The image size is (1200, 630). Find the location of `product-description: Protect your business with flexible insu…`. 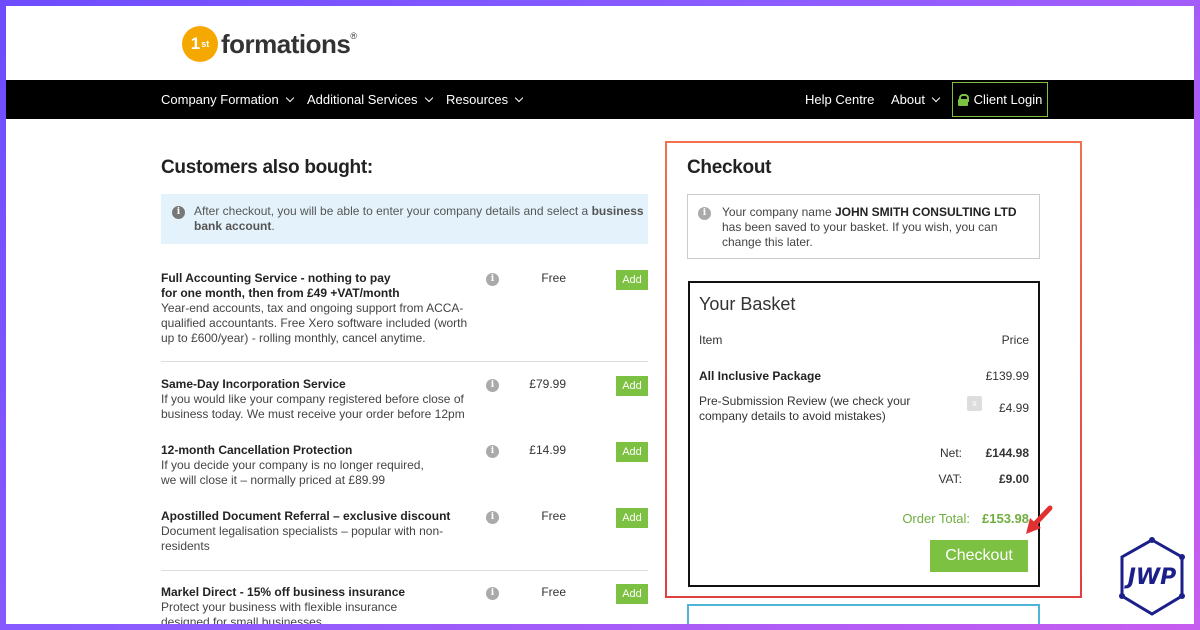

product-description: Protect your business with flexible insu… is located at coordinates (279, 612).